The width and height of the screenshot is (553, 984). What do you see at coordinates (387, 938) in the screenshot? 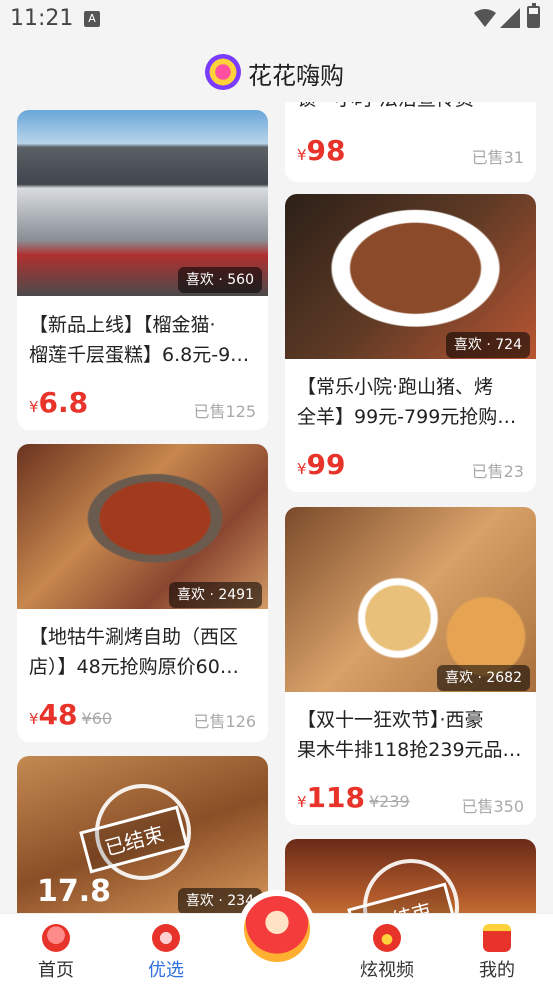
I see `video-icon` at bounding box center [387, 938].